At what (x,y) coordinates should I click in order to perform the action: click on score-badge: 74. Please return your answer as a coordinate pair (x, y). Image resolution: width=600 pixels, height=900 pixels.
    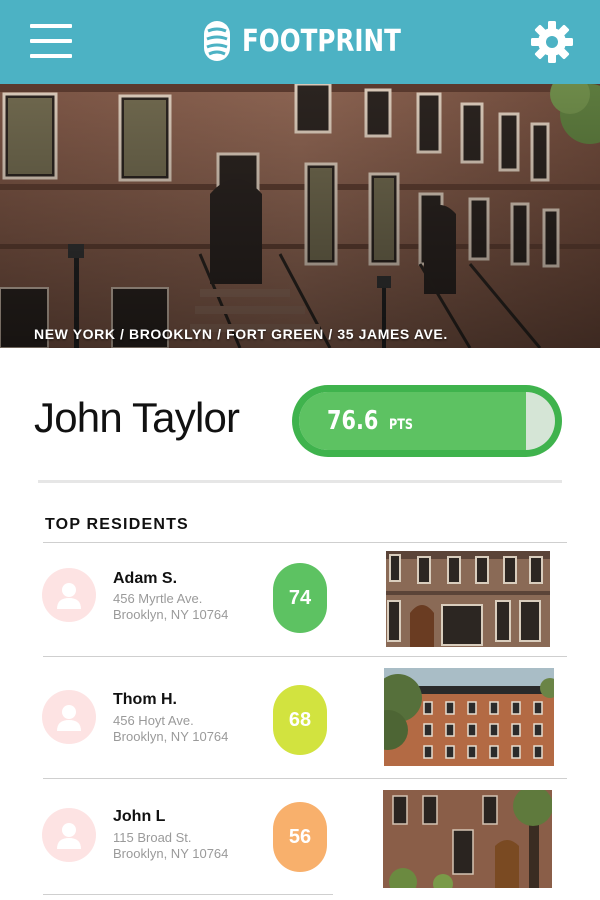
    Looking at the image, I should click on (300, 598).